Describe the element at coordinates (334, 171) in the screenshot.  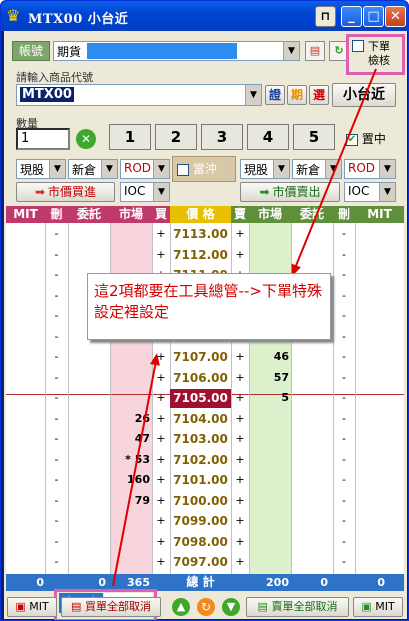
I see `arrow-line-top` at that location.